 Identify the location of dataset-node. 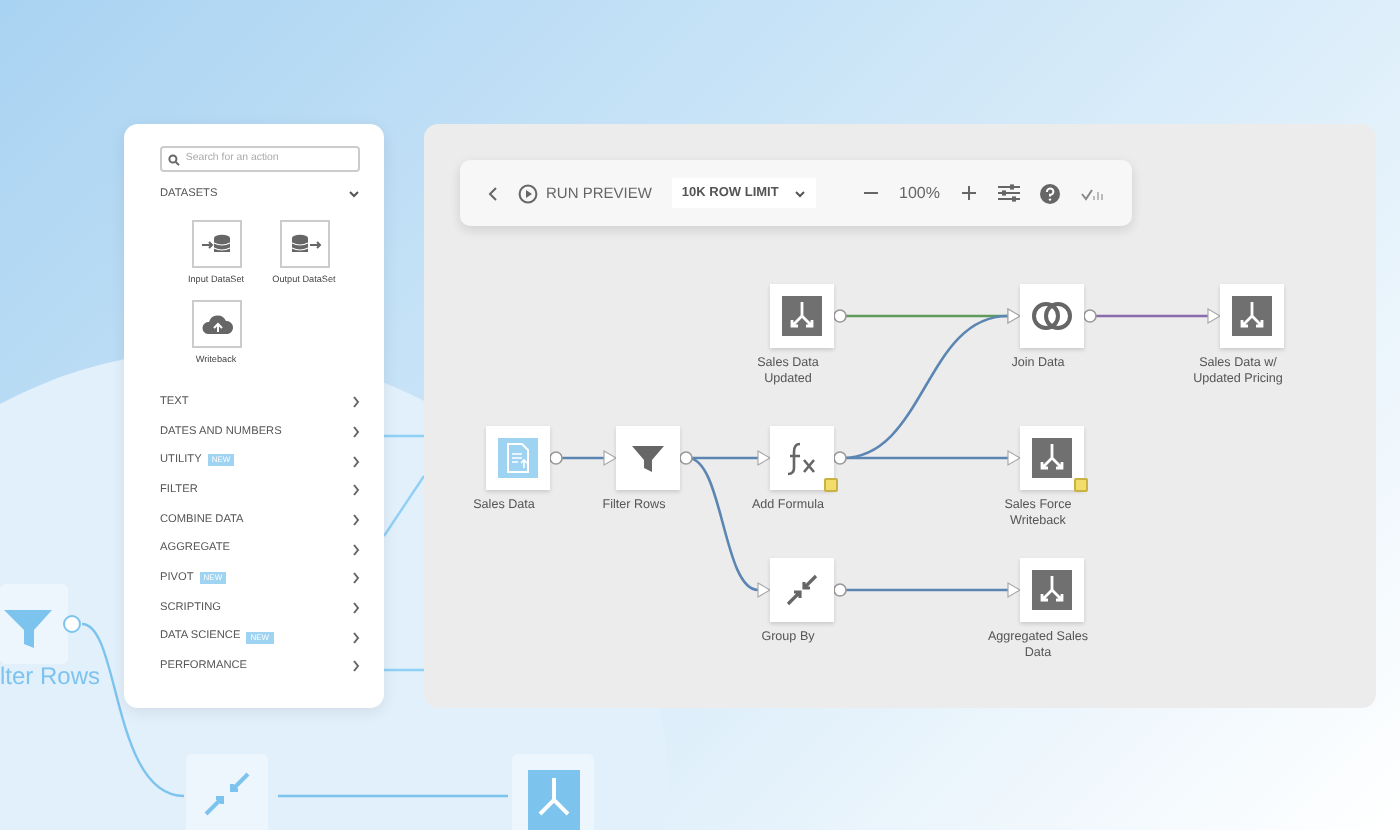
(518, 458).